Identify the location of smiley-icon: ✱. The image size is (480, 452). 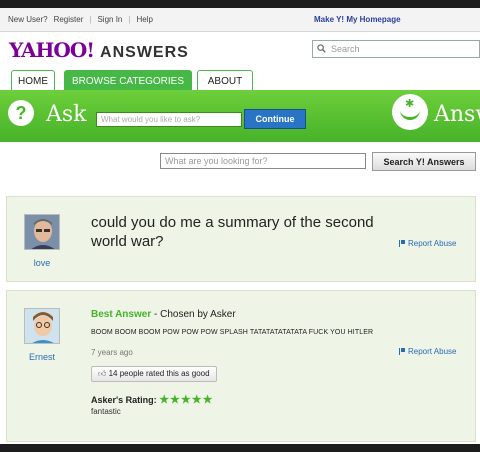
(410, 112).